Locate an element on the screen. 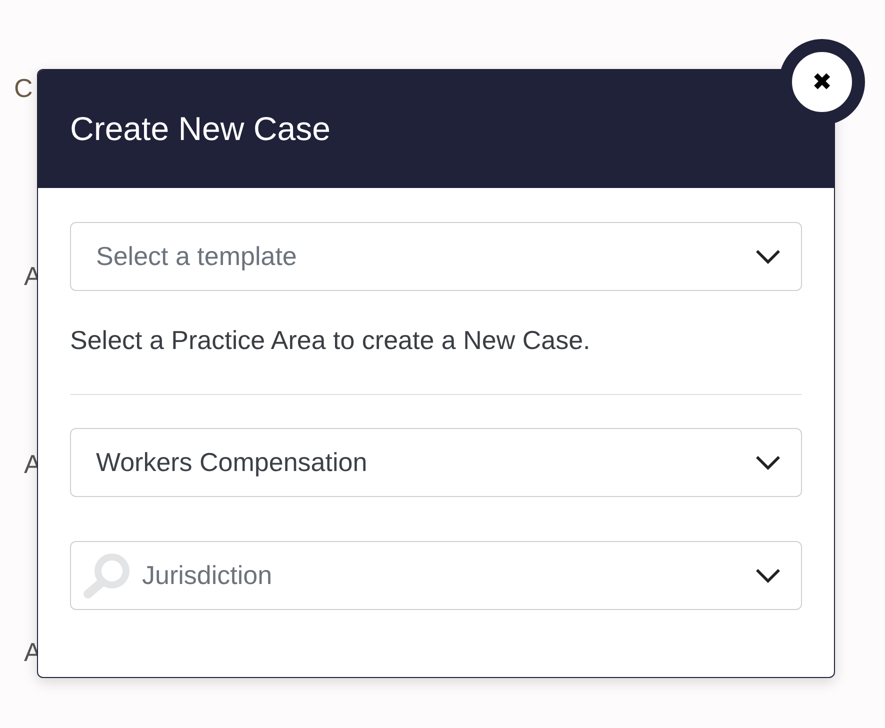  search-icon is located at coordinates (107, 576).